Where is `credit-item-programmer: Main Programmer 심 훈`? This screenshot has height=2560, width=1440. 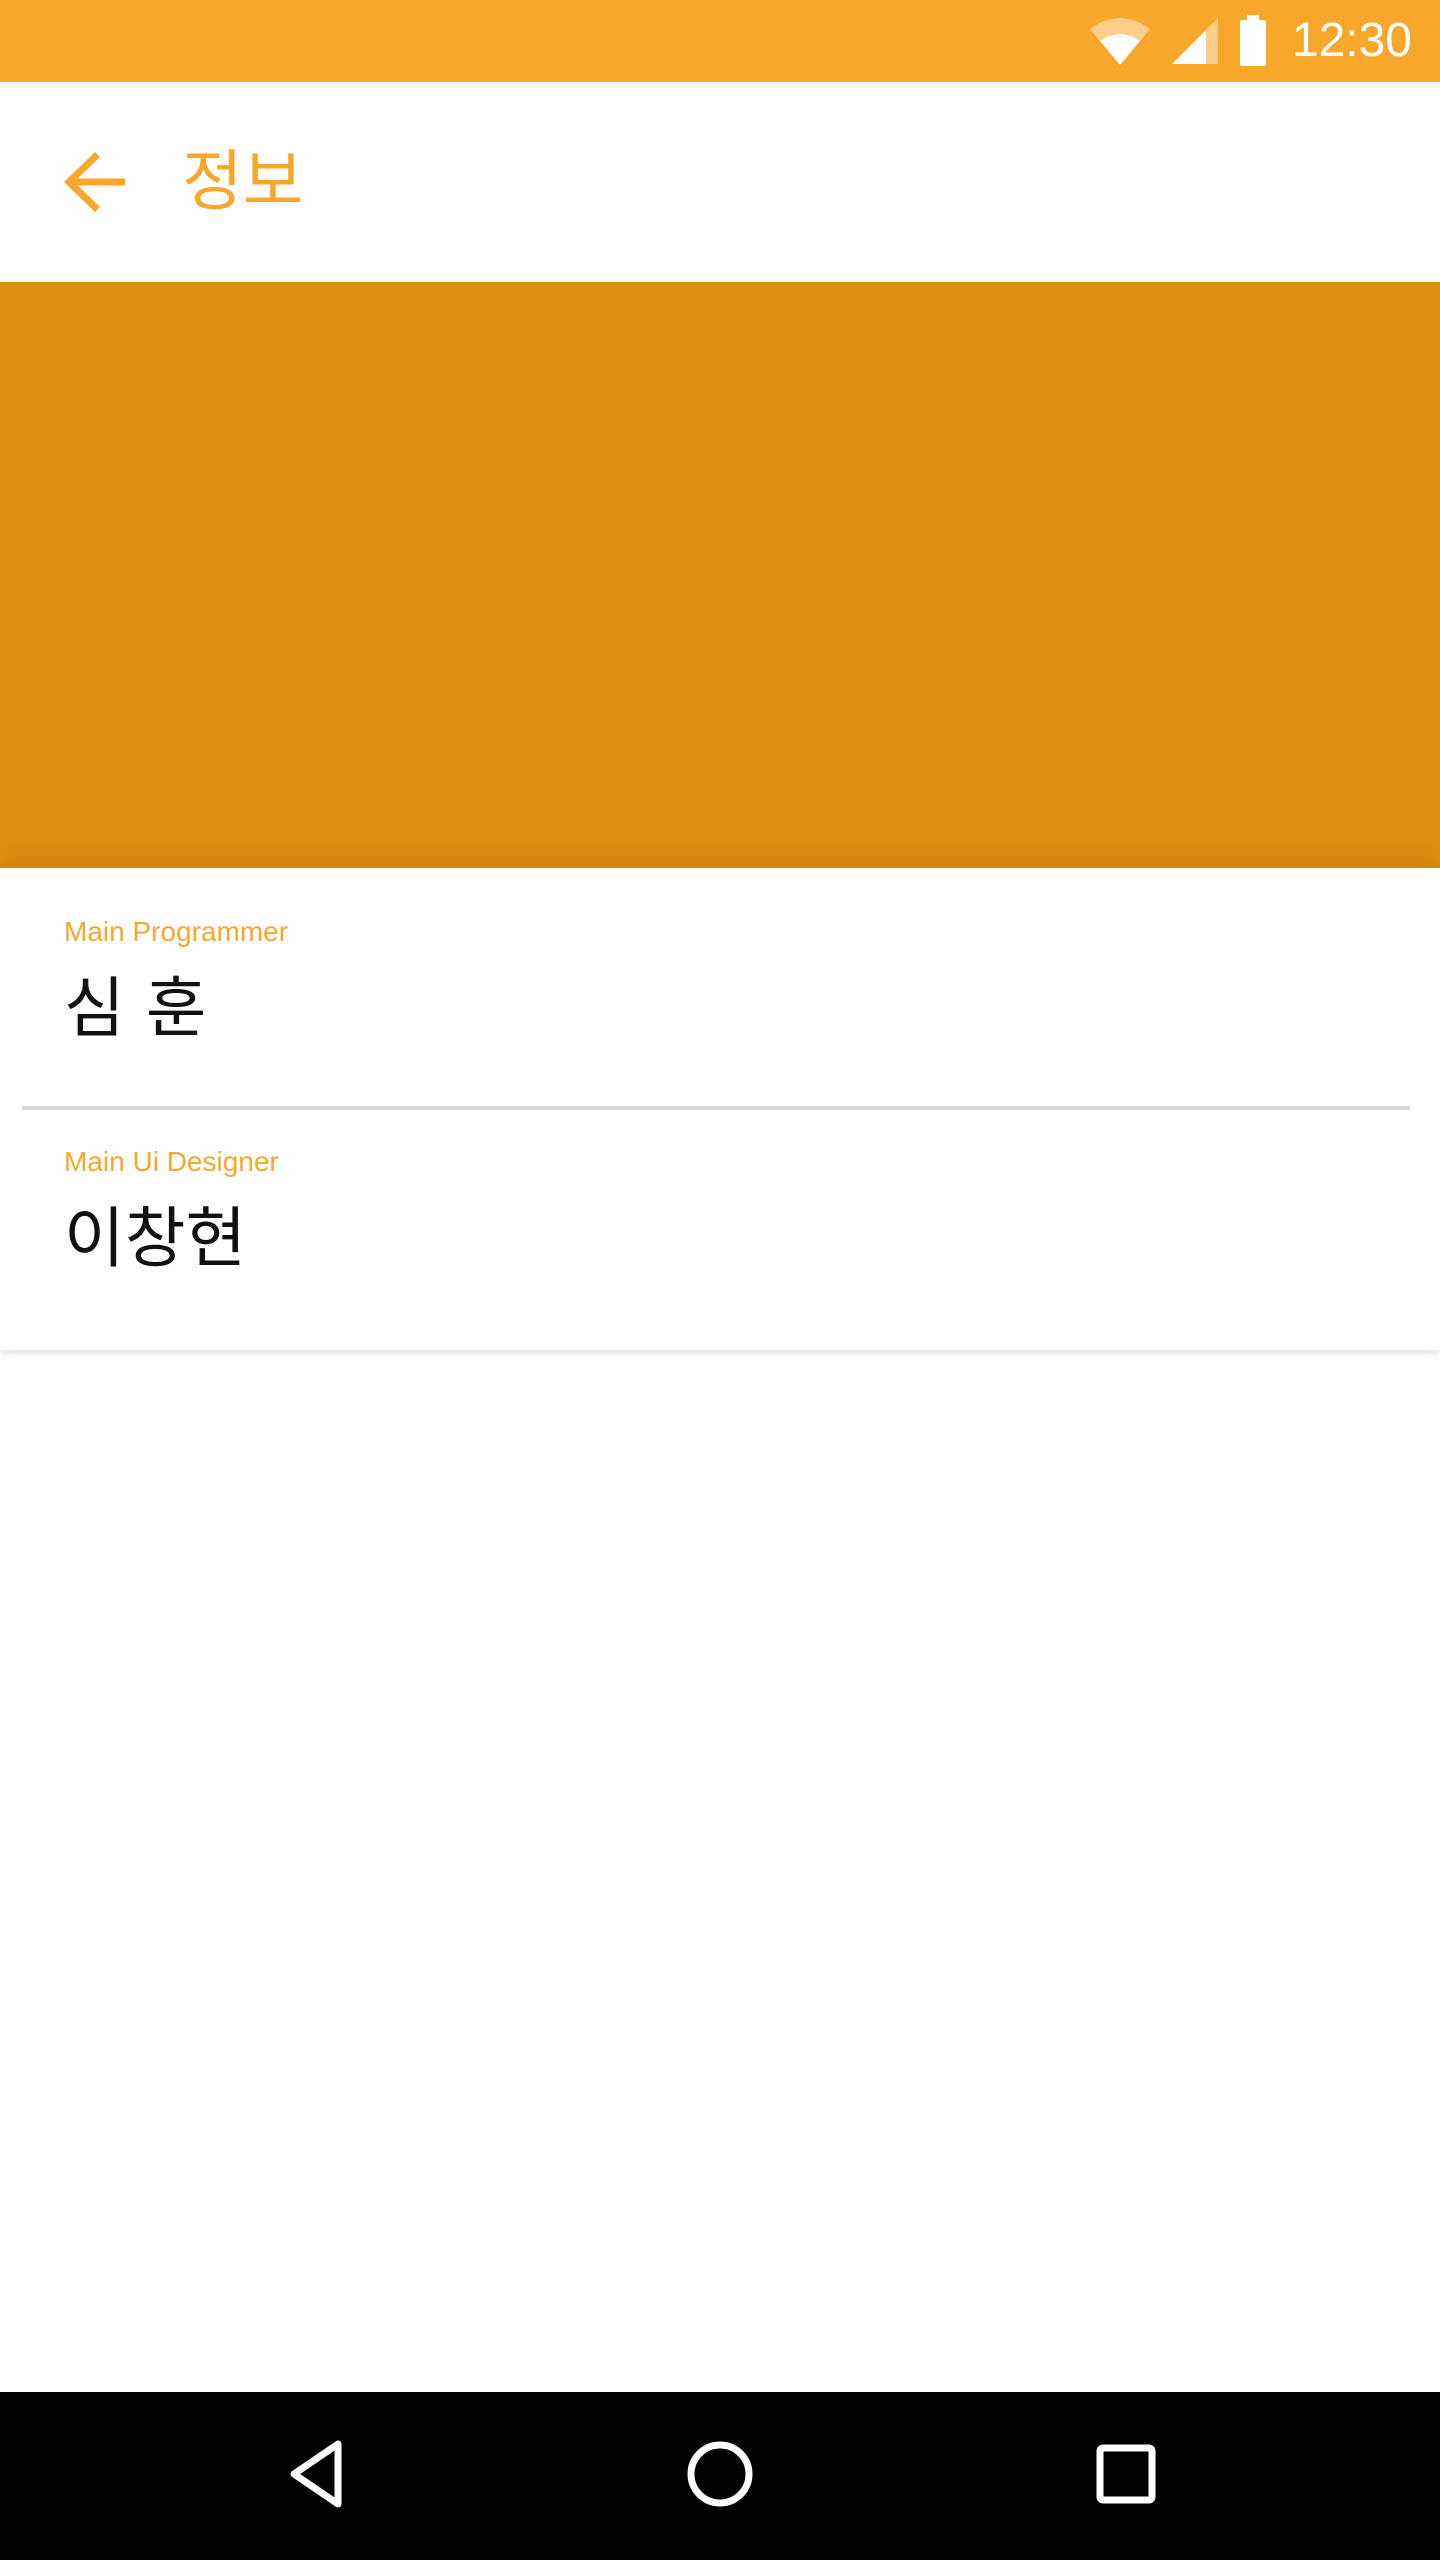
credit-item-programmer: Main Programmer 심 훈 is located at coordinates (720, 988).